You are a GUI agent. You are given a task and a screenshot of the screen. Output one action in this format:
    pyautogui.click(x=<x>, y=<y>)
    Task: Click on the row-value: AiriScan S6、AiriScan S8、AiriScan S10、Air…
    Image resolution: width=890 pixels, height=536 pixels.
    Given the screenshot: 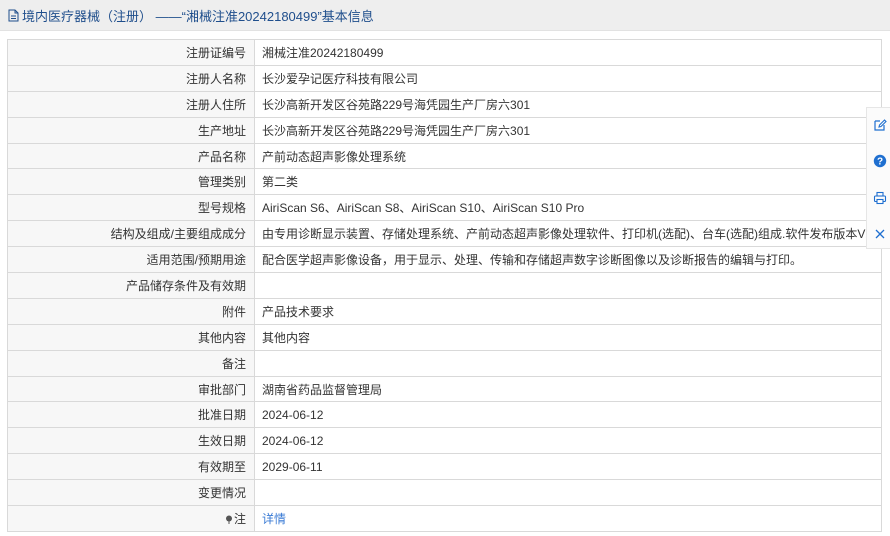 What is the action you would take?
    pyautogui.click(x=568, y=208)
    